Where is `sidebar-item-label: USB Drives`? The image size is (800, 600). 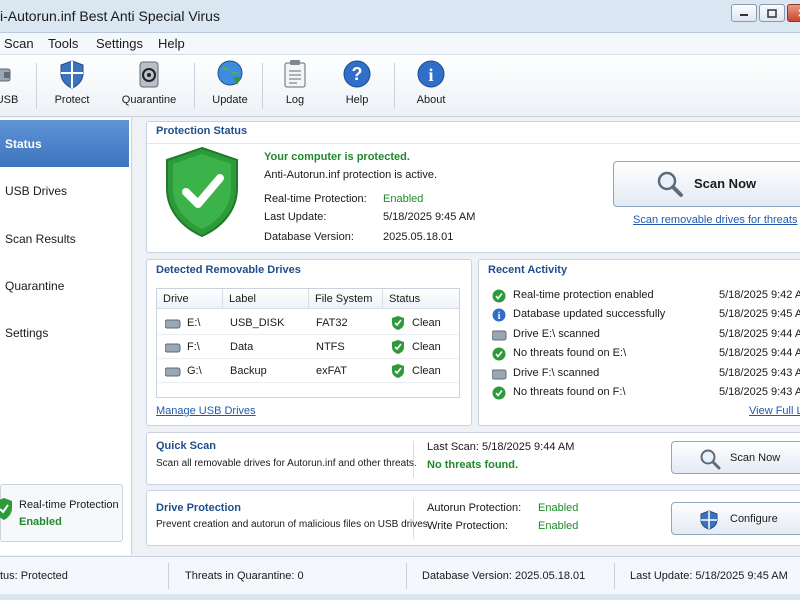
sidebar-item-label: USB Drives is located at coordinates (36, 190).